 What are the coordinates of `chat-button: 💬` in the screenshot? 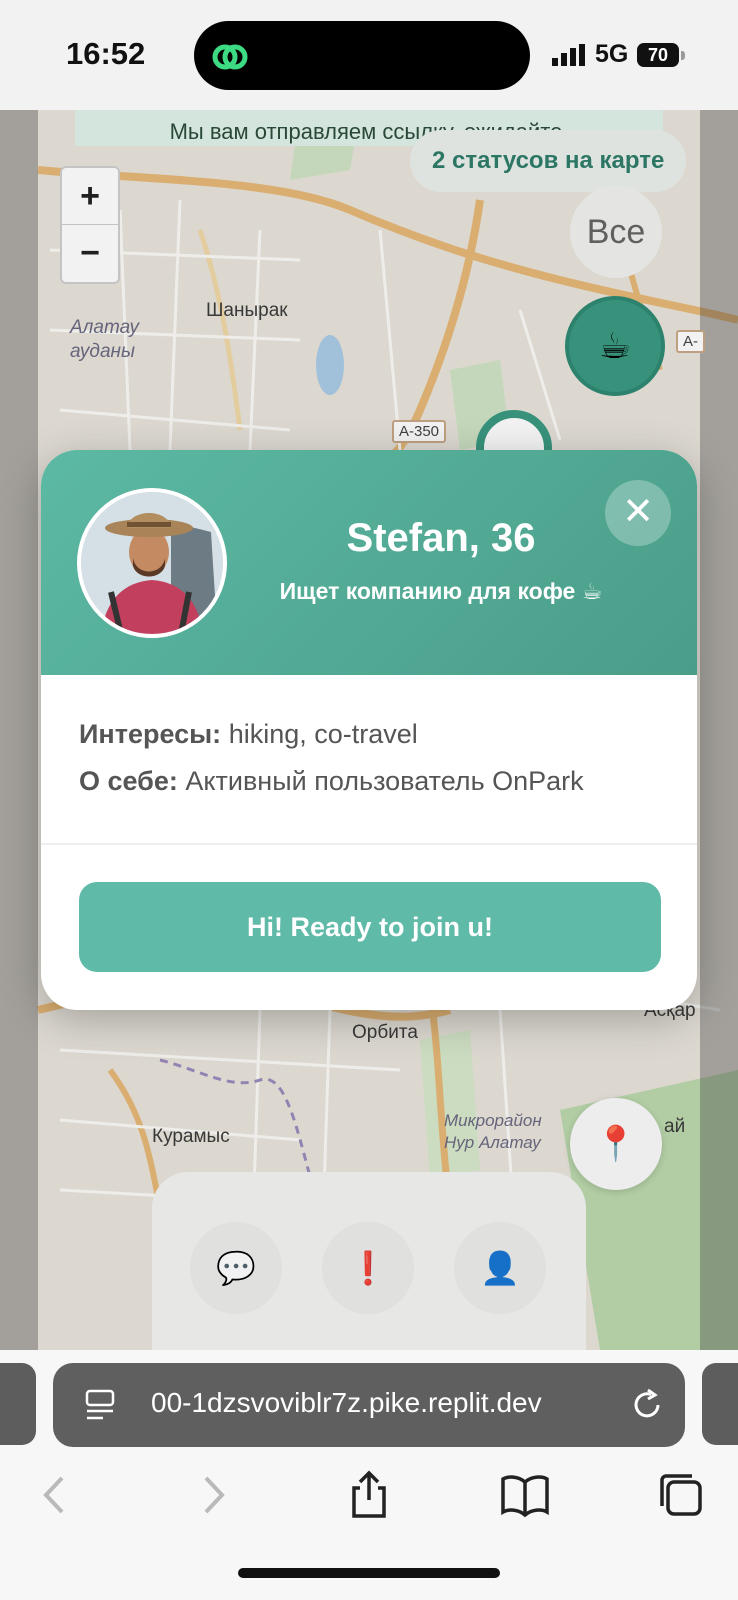 It's located at (236, 1268).